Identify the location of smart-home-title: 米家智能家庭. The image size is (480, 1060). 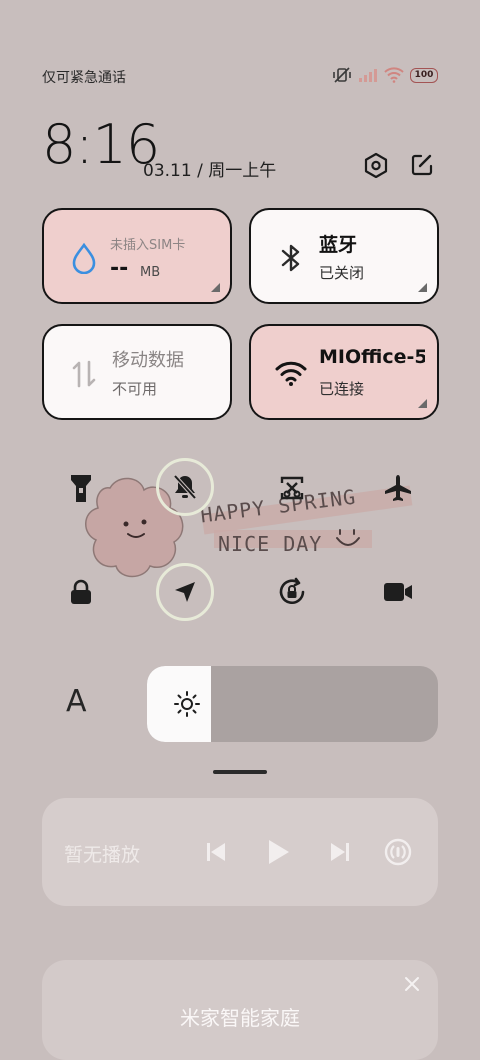
(240, 1018).